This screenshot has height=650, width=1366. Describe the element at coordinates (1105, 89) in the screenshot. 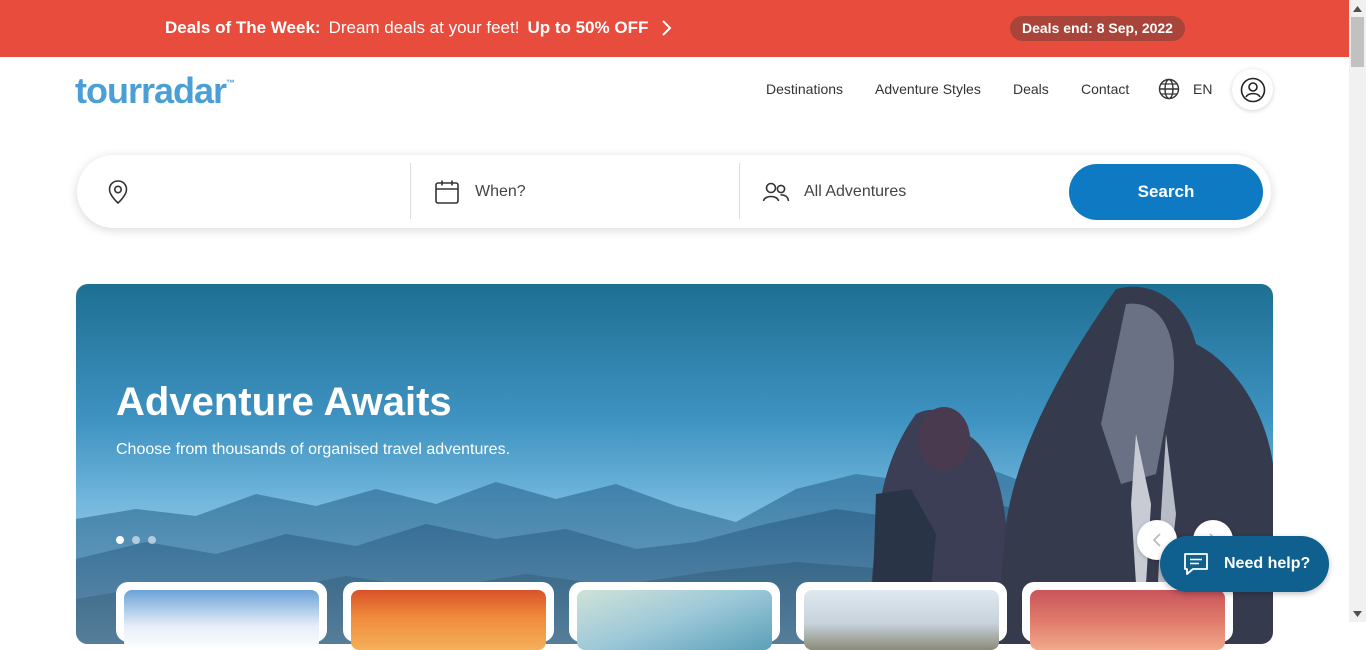

I see `nav-contact: Contact` at that location.